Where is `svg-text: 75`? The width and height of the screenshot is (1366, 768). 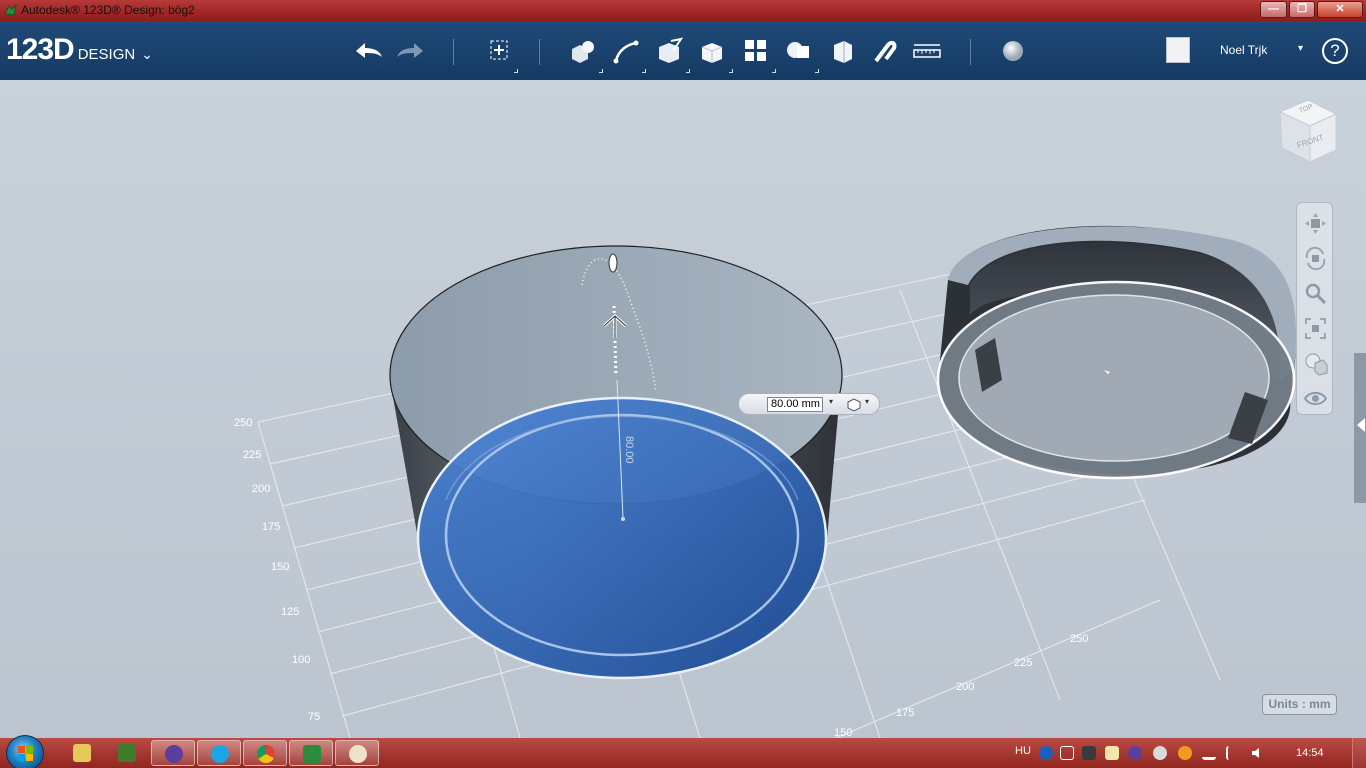
svg-text: 75 is located at coordinates (314, 717).